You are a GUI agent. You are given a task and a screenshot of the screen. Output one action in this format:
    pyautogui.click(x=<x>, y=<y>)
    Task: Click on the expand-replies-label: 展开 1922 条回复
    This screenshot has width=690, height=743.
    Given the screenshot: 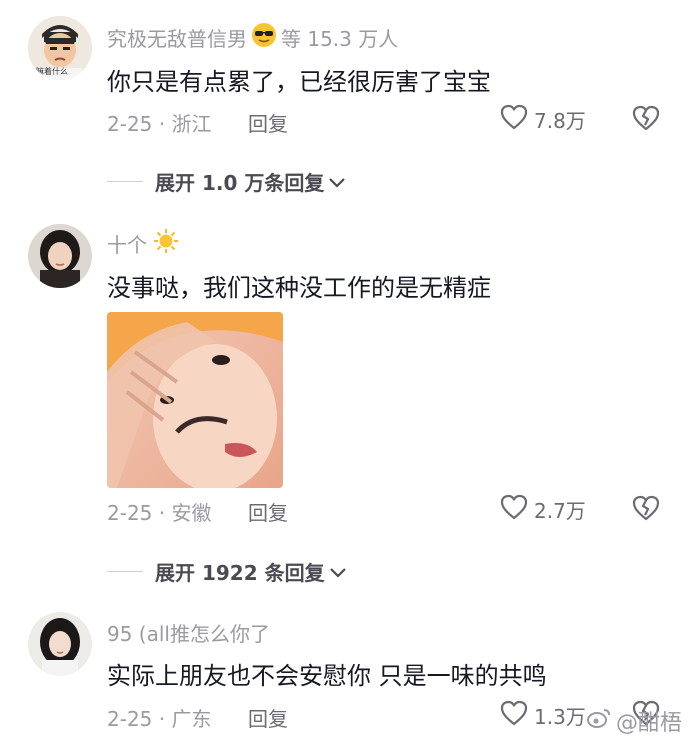 What is the action you would take?
    pyautogui.click(x=240, y=573)
    